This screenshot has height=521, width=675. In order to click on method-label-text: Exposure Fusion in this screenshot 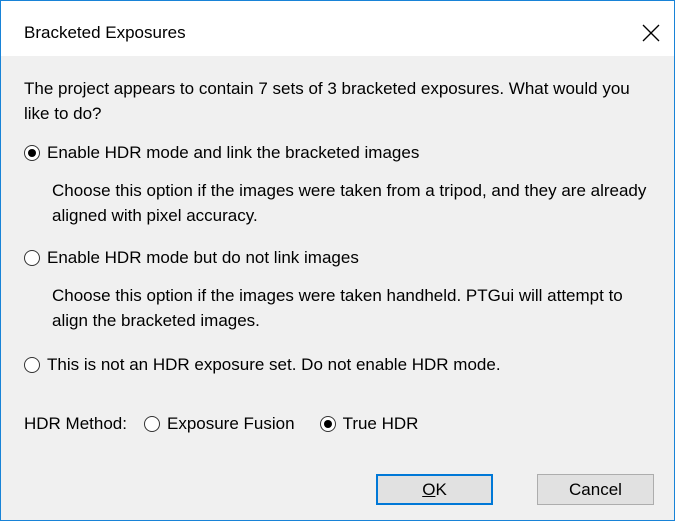, I will do `click(230, 423)`.